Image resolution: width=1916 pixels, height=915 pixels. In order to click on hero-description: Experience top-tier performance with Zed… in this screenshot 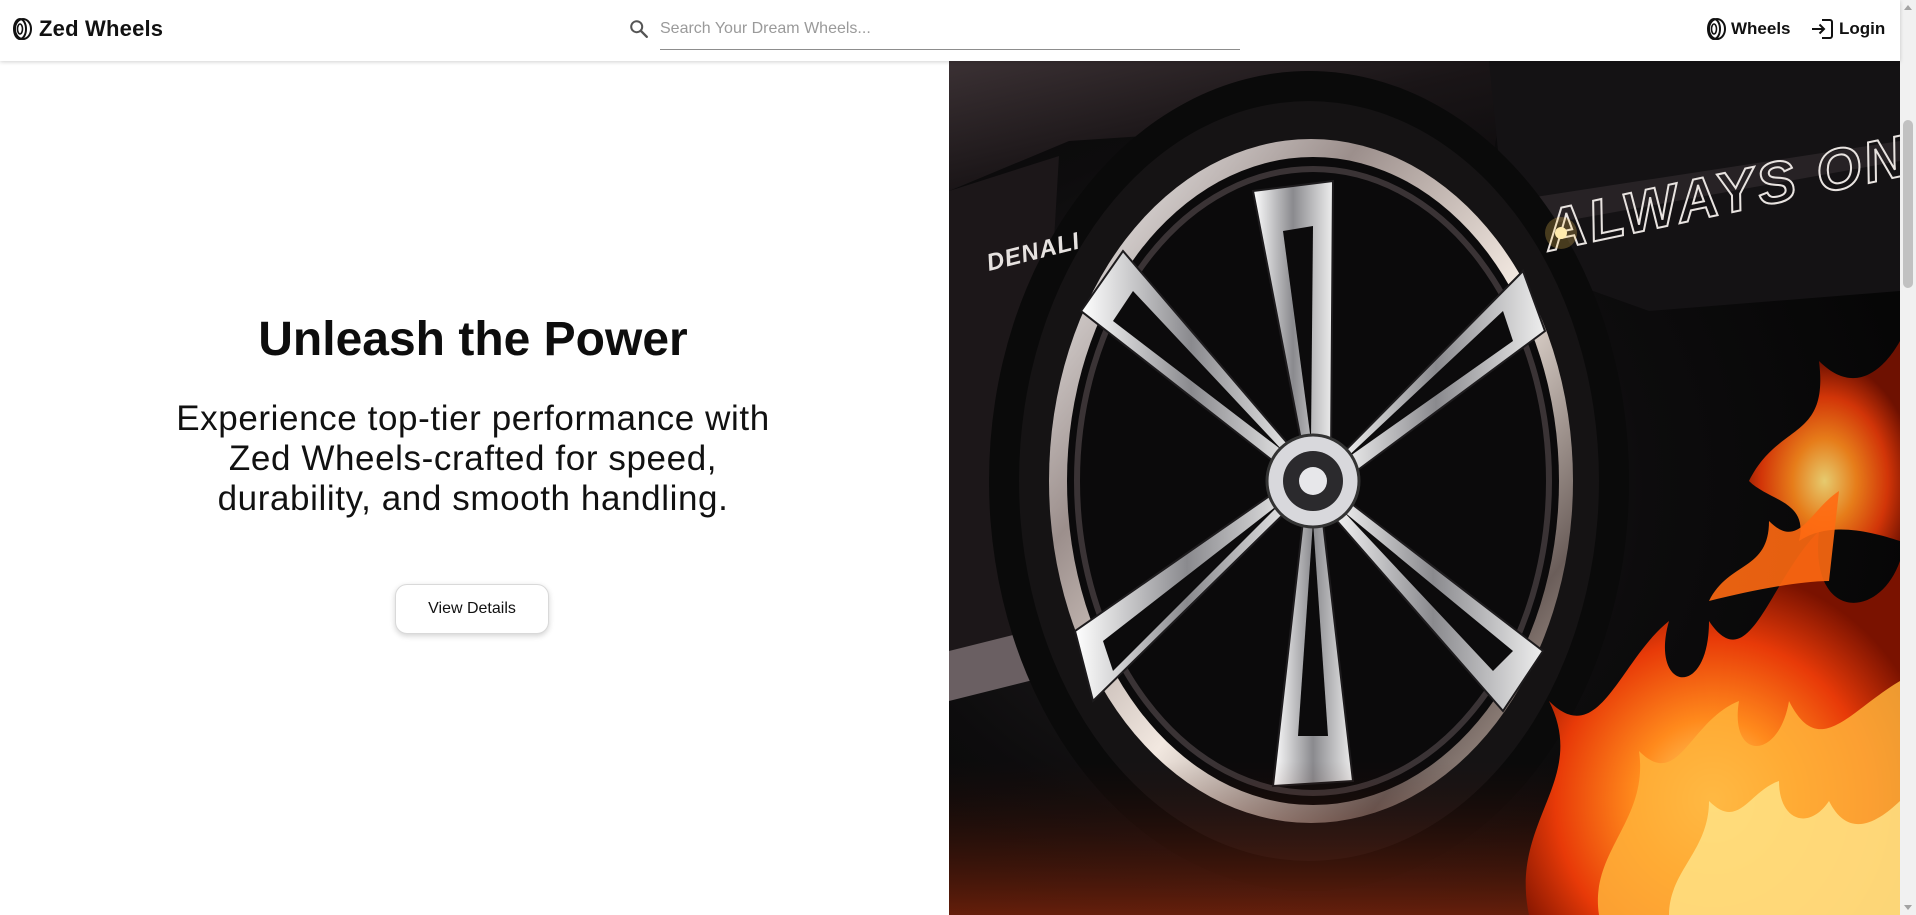, I will do `click(473, 458)`.